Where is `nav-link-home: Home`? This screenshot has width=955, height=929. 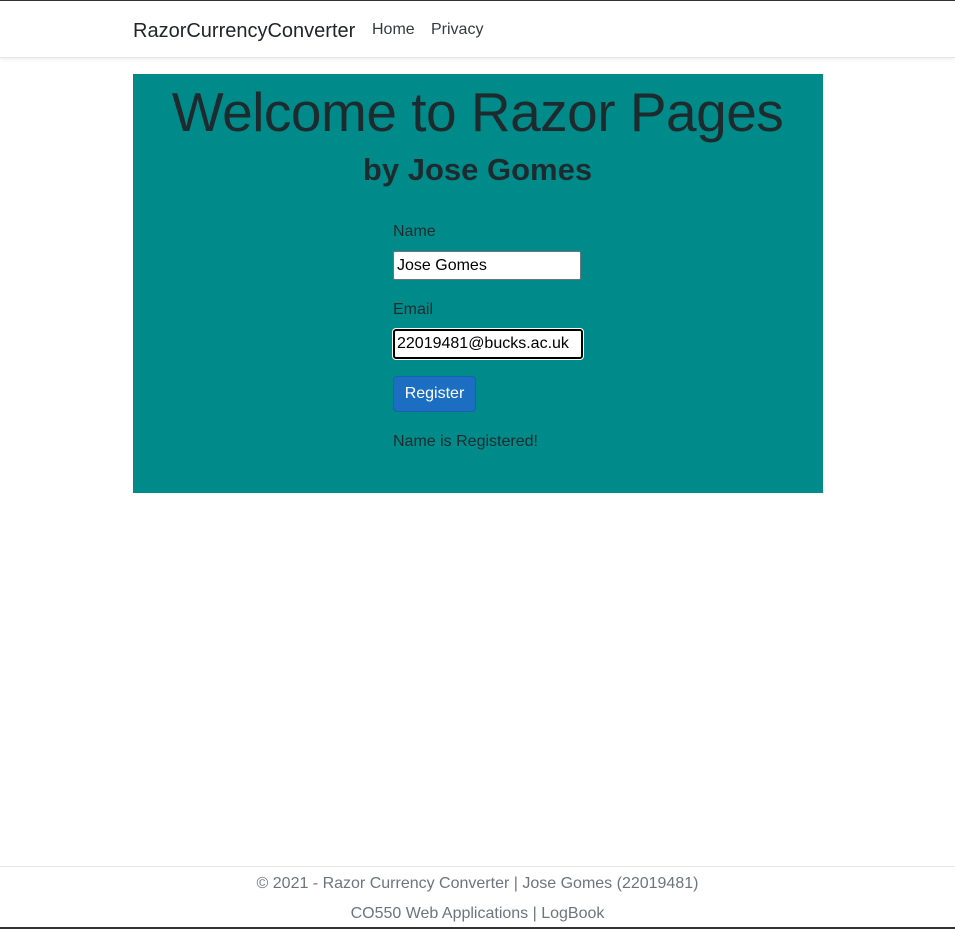
nav-link-home: Home is located at coordinates (393, 30).